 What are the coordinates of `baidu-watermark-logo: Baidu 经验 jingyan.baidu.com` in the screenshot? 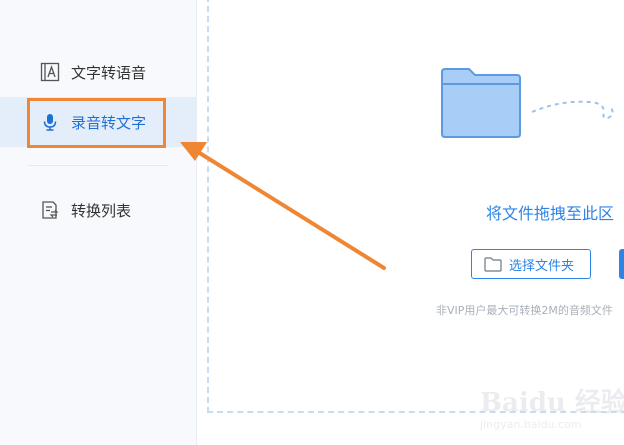 It's located at (551, 410).